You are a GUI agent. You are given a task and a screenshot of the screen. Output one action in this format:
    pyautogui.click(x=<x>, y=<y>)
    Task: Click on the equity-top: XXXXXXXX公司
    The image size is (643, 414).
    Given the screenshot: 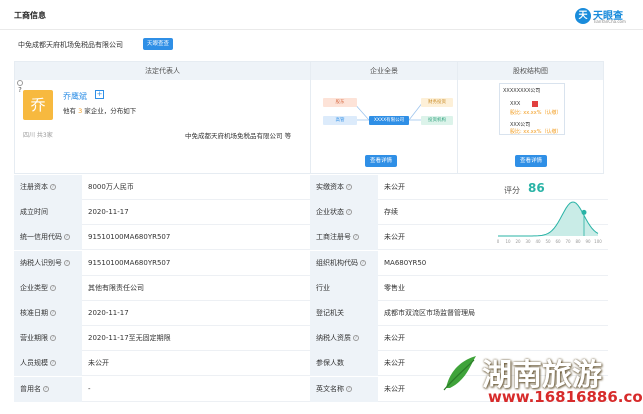 What is the action you would take?
    pyautogui.click(x=522, y=91)
    